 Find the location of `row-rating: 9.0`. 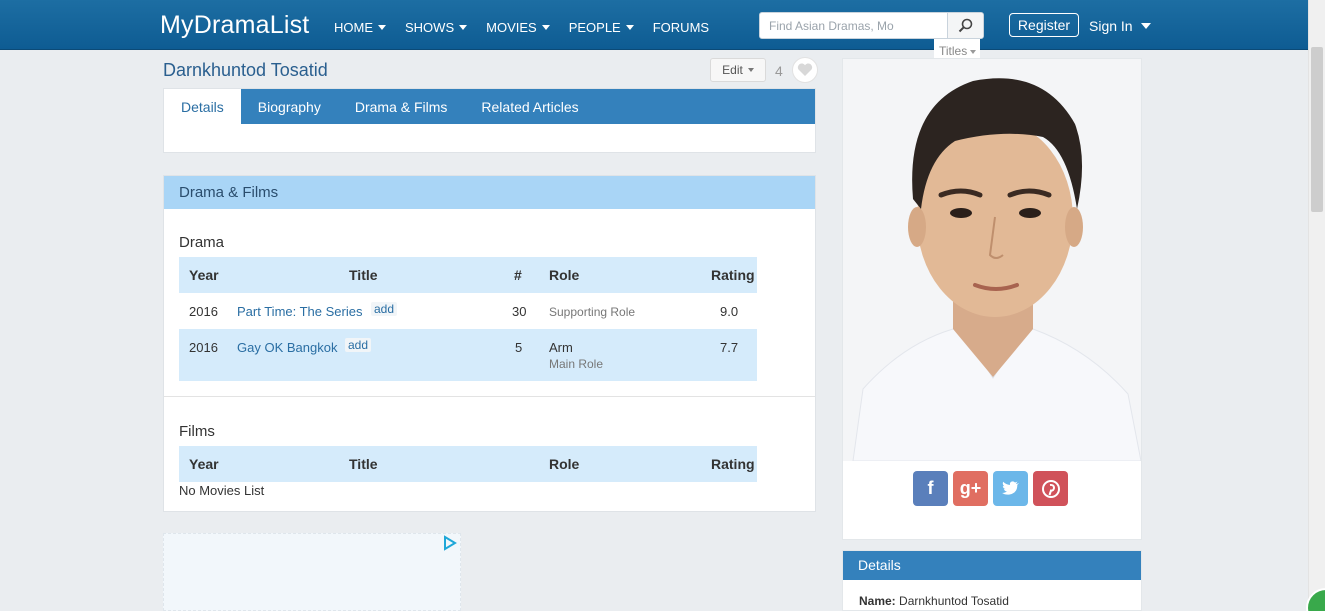

row-rating: 9.0 is located at coordinates (729, 311).